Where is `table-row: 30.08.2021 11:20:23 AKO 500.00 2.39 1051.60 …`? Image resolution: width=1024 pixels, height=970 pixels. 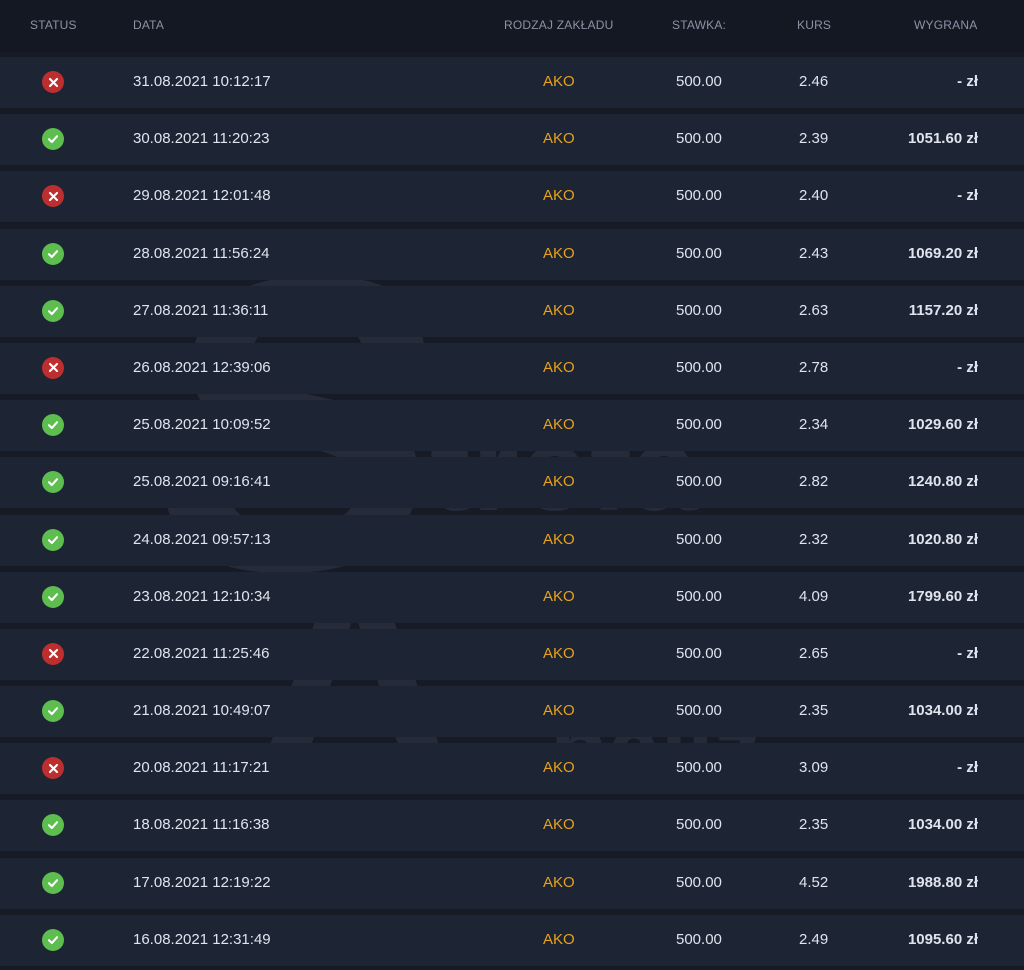
table-row: 30.08.2021 11:20:23 AKO 500.00 2.39 1051.60 … is located at coordinates (512, 140).